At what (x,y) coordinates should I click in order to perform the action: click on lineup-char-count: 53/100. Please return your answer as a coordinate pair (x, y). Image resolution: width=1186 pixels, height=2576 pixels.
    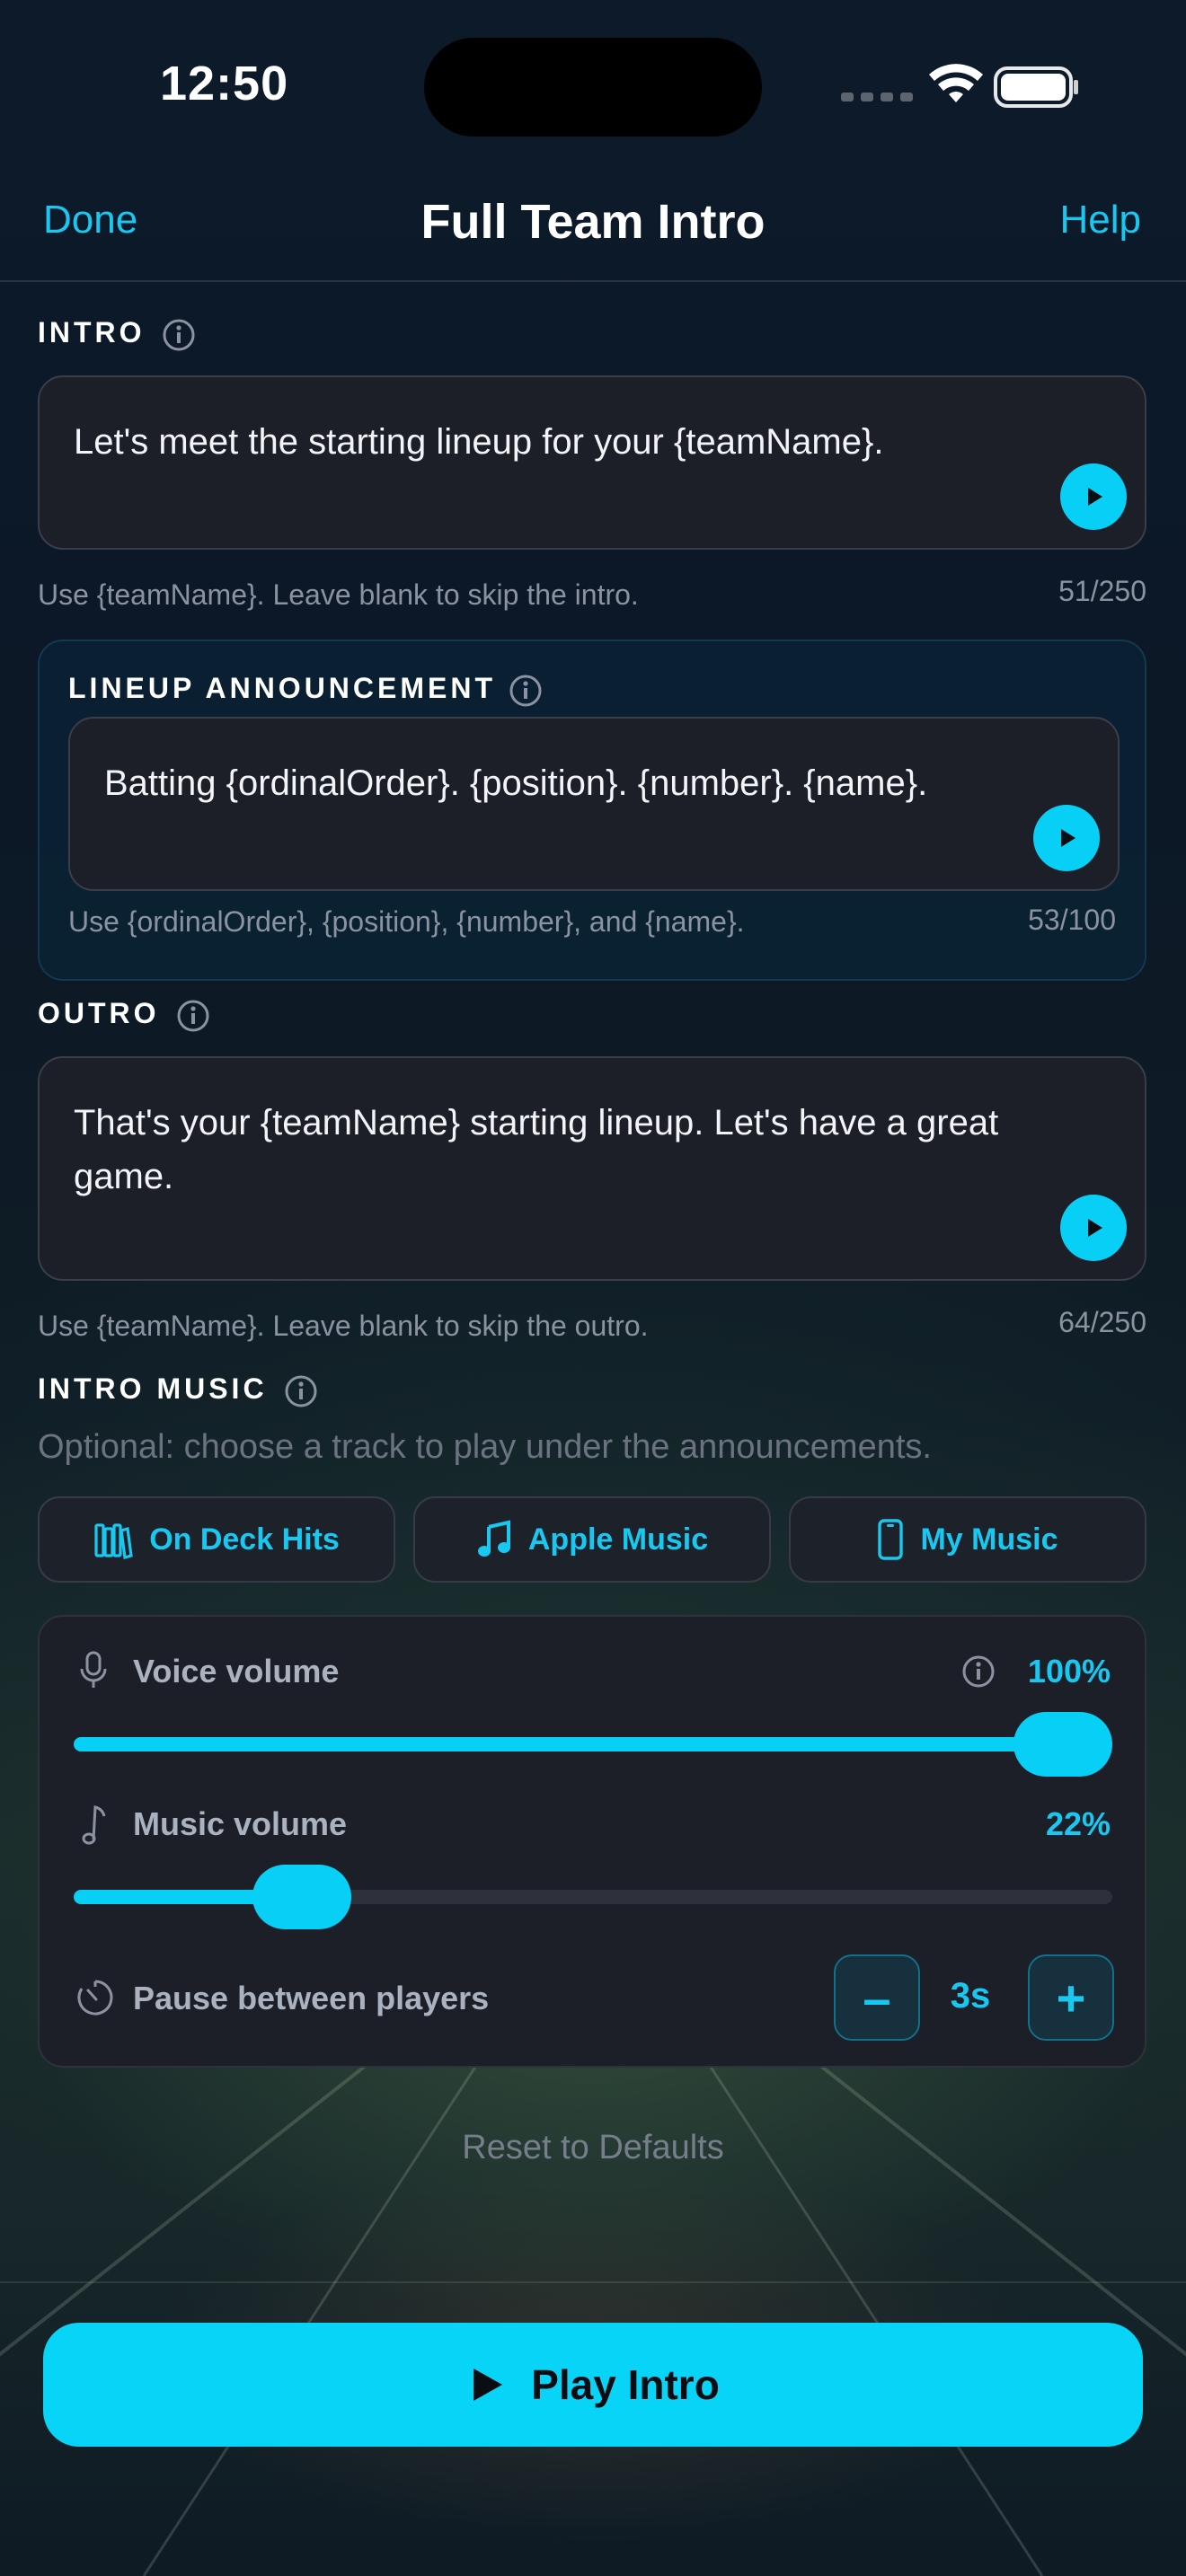
    Looking at the image, I should click on (1072, 920).